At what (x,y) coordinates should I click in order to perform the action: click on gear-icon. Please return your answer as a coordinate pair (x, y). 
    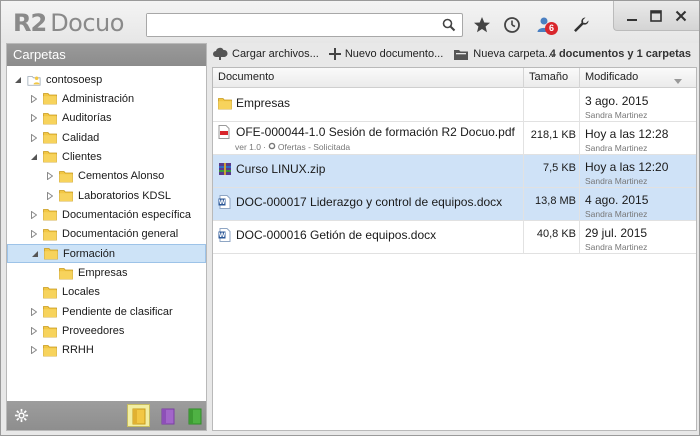
    Looking at the image, I should click on (21, 417).